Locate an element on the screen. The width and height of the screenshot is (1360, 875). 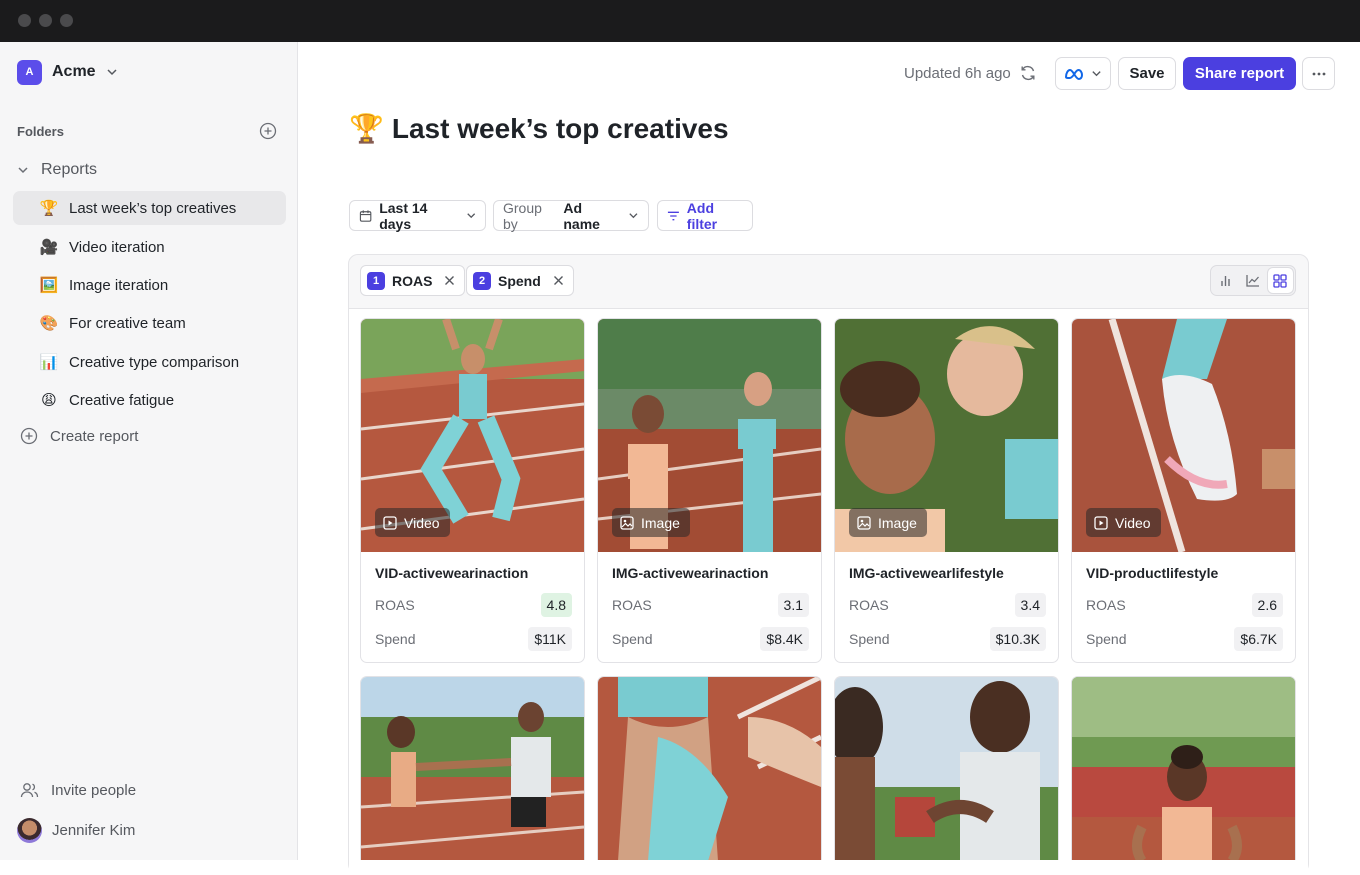
sidebar-item-label: For creative team is located at coordinates (127, 323).